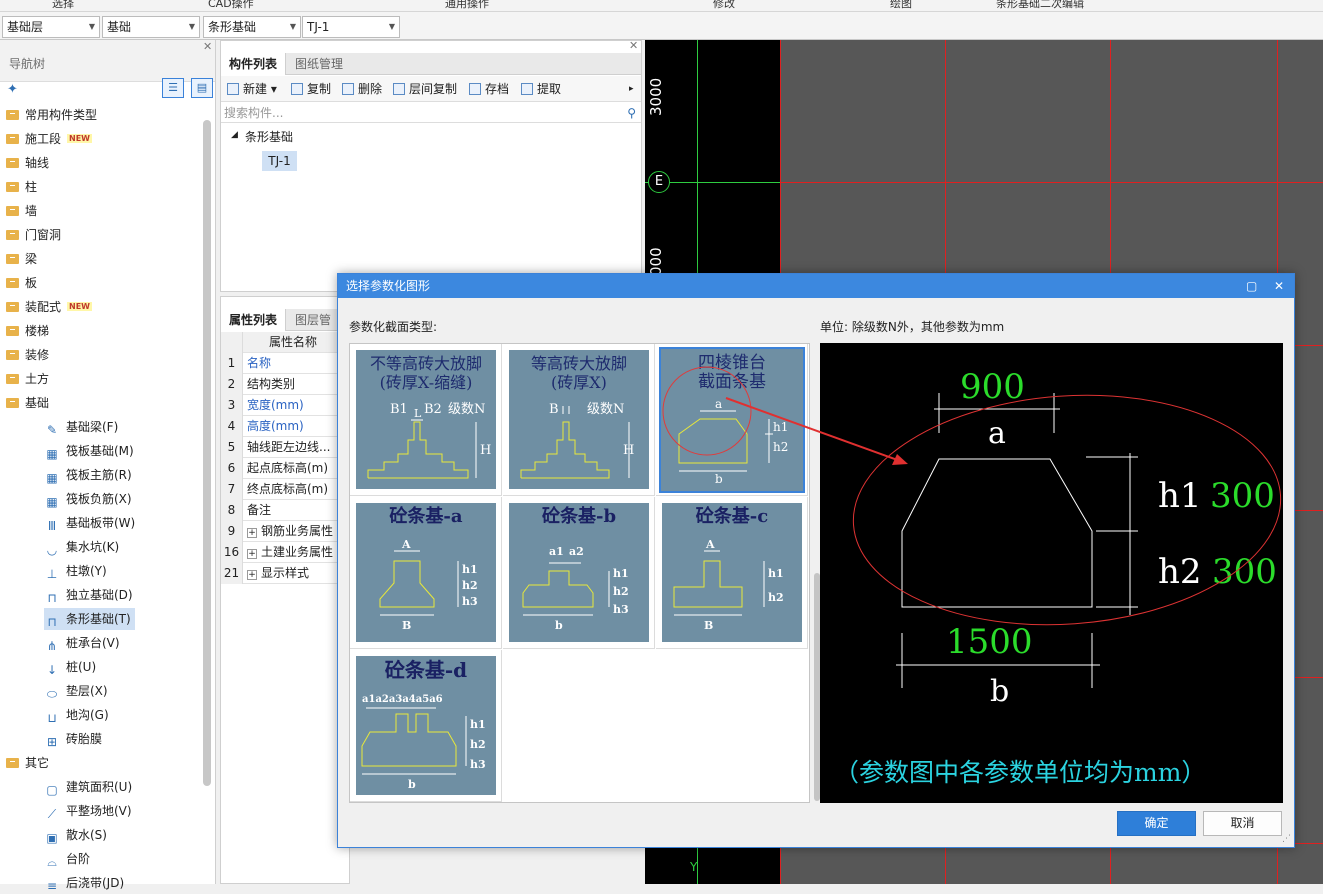 The width and height of the screenshot is (1323, 894). What do you see at coordinates (27, 331) in the screenshot?
I see `nav-item: 楼梯` at bounding box center [27, 331].